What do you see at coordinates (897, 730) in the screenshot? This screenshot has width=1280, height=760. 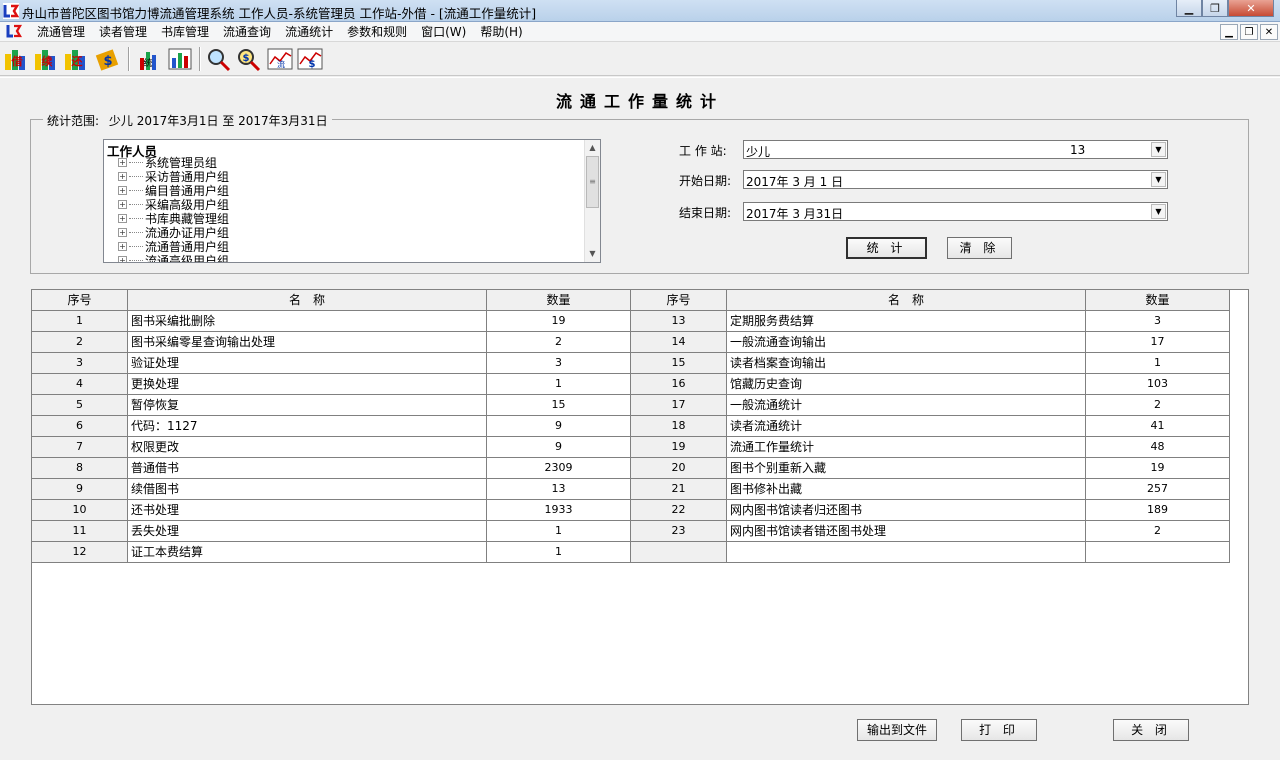 I see `export-button: 输出到文件` at bounding box center [897, 730].